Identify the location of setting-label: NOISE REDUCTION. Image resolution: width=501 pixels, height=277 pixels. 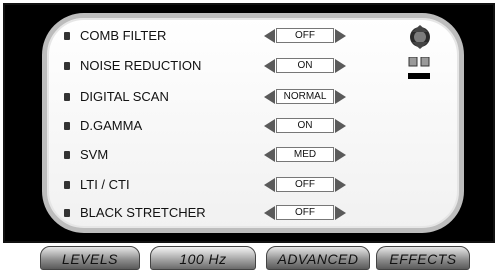
(141, 65).